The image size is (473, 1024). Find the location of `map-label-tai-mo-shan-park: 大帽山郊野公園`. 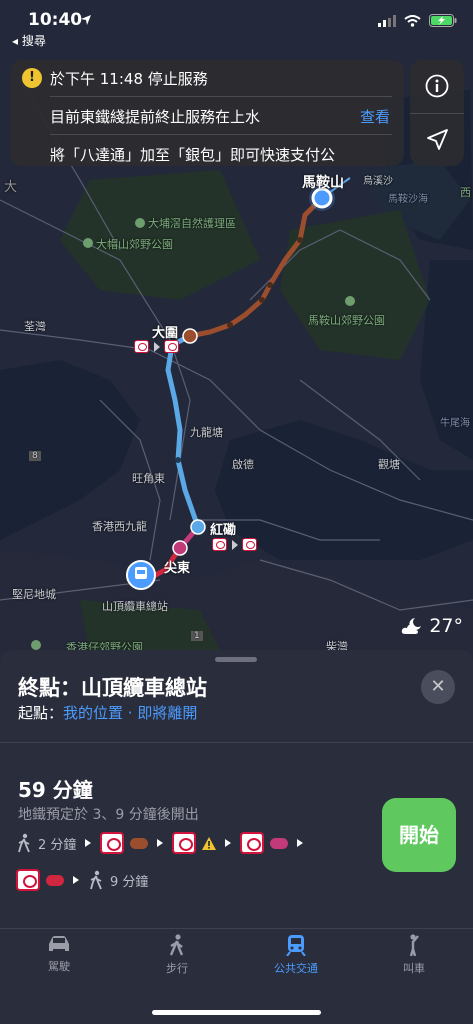

map-label-tai-mo-shan-park: 大帽山郊野公園 is located at coordinates (134, 244).